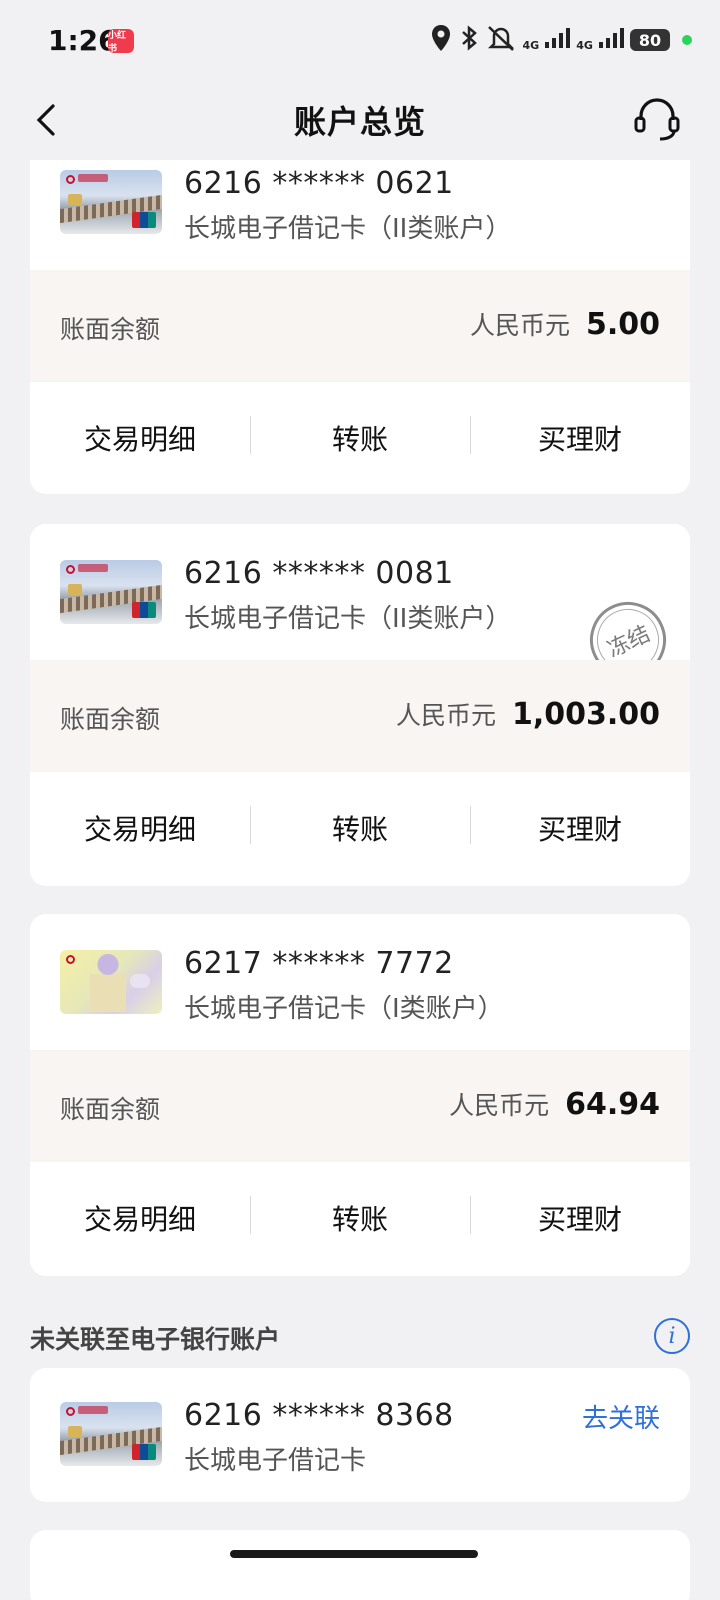 This screenshot has width=720, height=1600. What do you see at coordinates (687, 40) in the screenshot?
I see `charging-dot` at bounding box center [687, 40].